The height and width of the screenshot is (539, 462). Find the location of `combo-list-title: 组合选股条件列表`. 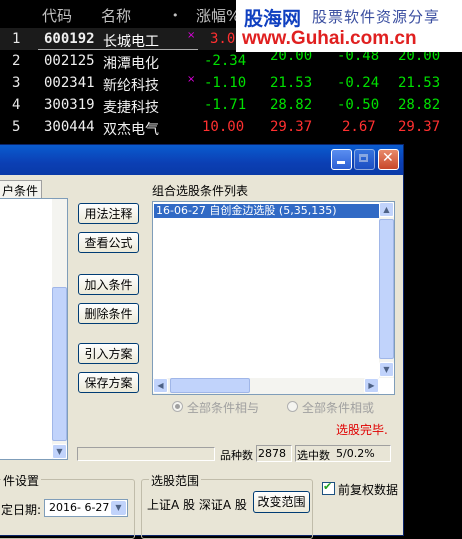

combo-list-title: 组合选股条件列表 is located at coordinates (200, 191).